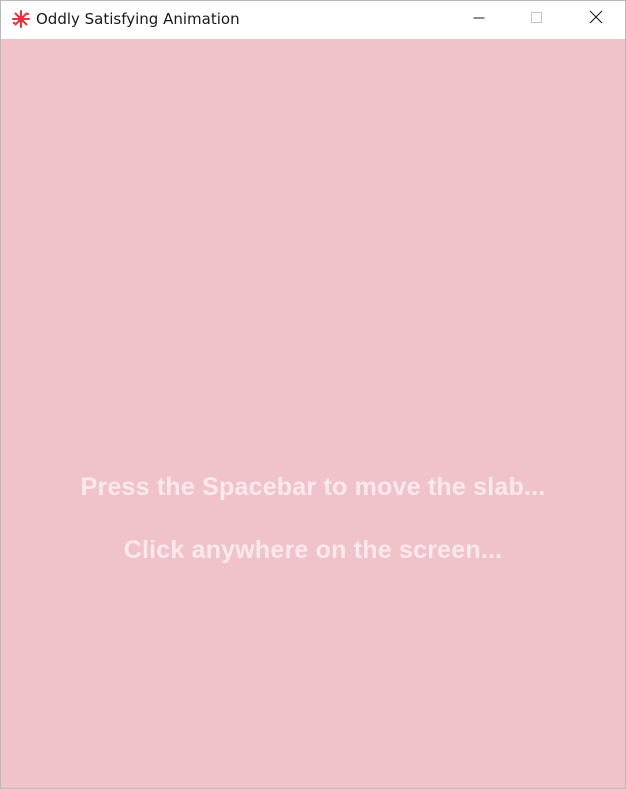  I want to click on window-title: Oddly Satisfying Animation, so click(138, 19).